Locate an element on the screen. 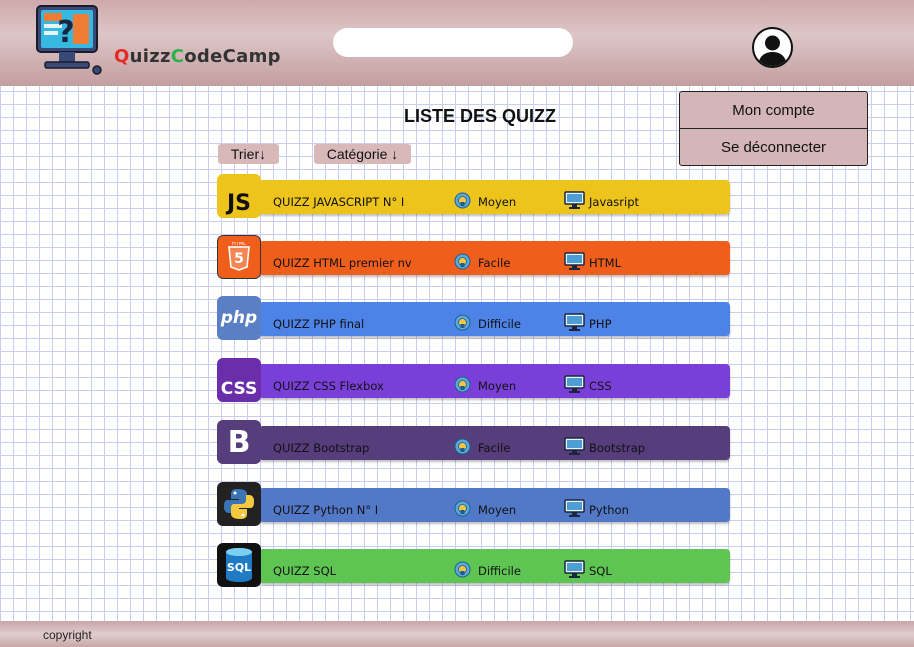 This screenshot has width=914, height=647. search-input is located at coordinates (453, 42).